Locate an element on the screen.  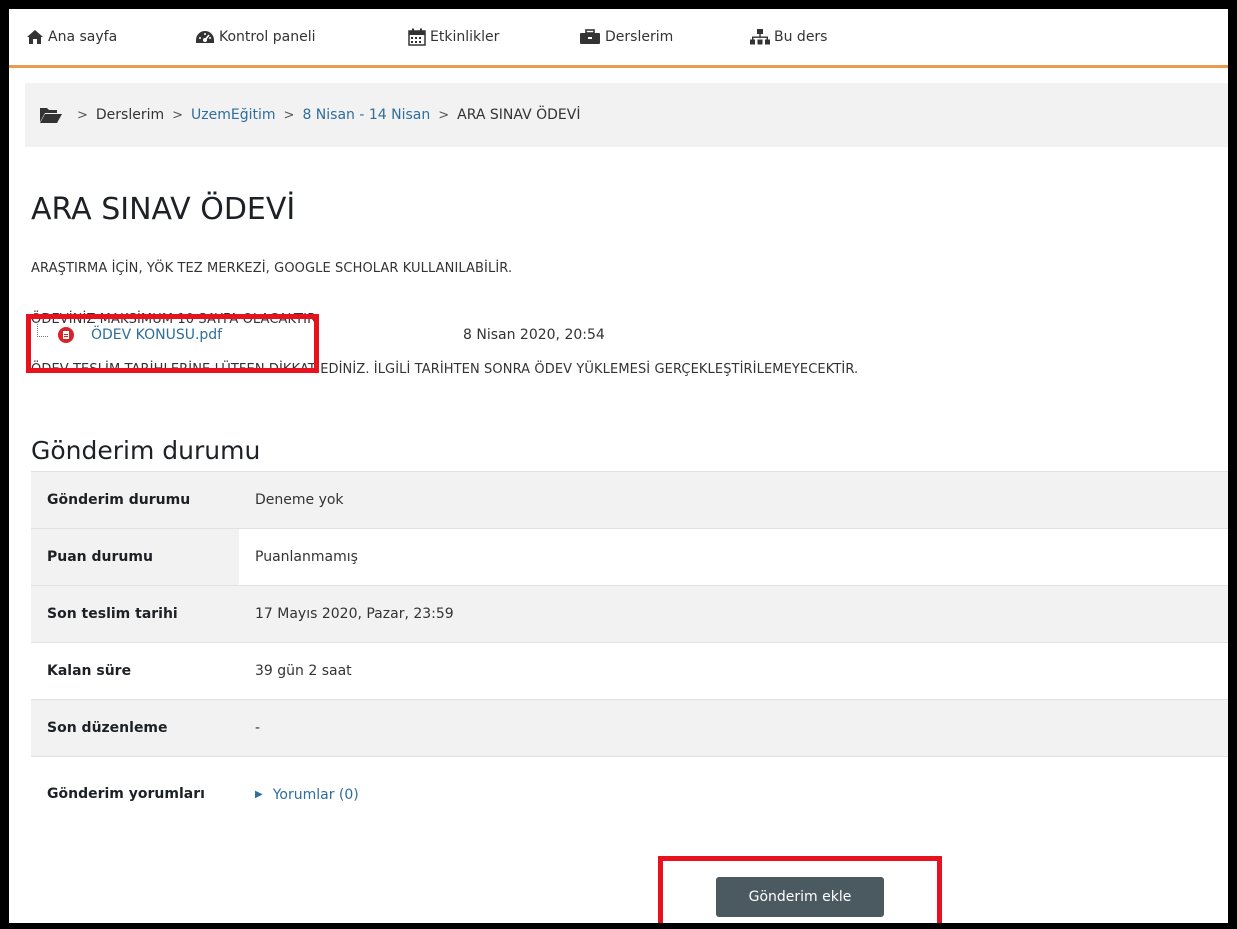
nav-item-my-courses: Derslerim is located at coordinates (626, 37).